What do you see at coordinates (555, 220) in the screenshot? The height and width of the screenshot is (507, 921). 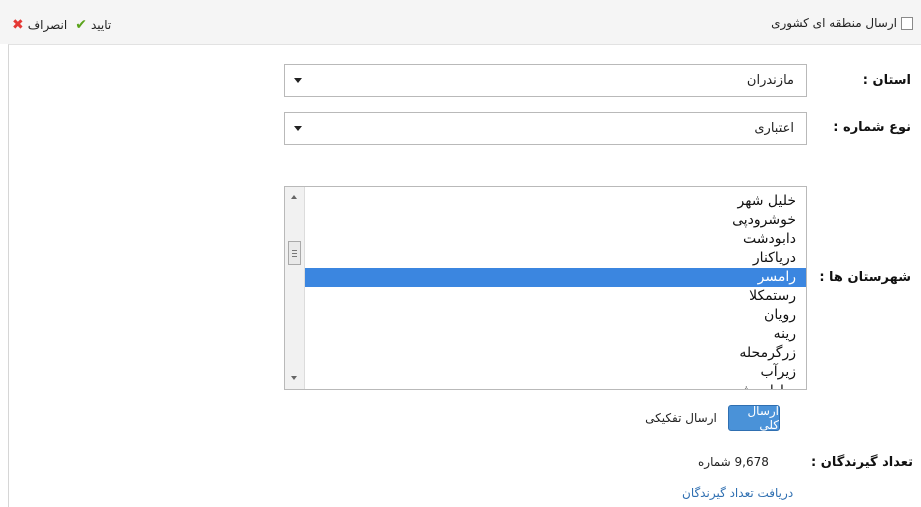 I see `list-item: خوشرودپی` at bounding box center [555, 220].